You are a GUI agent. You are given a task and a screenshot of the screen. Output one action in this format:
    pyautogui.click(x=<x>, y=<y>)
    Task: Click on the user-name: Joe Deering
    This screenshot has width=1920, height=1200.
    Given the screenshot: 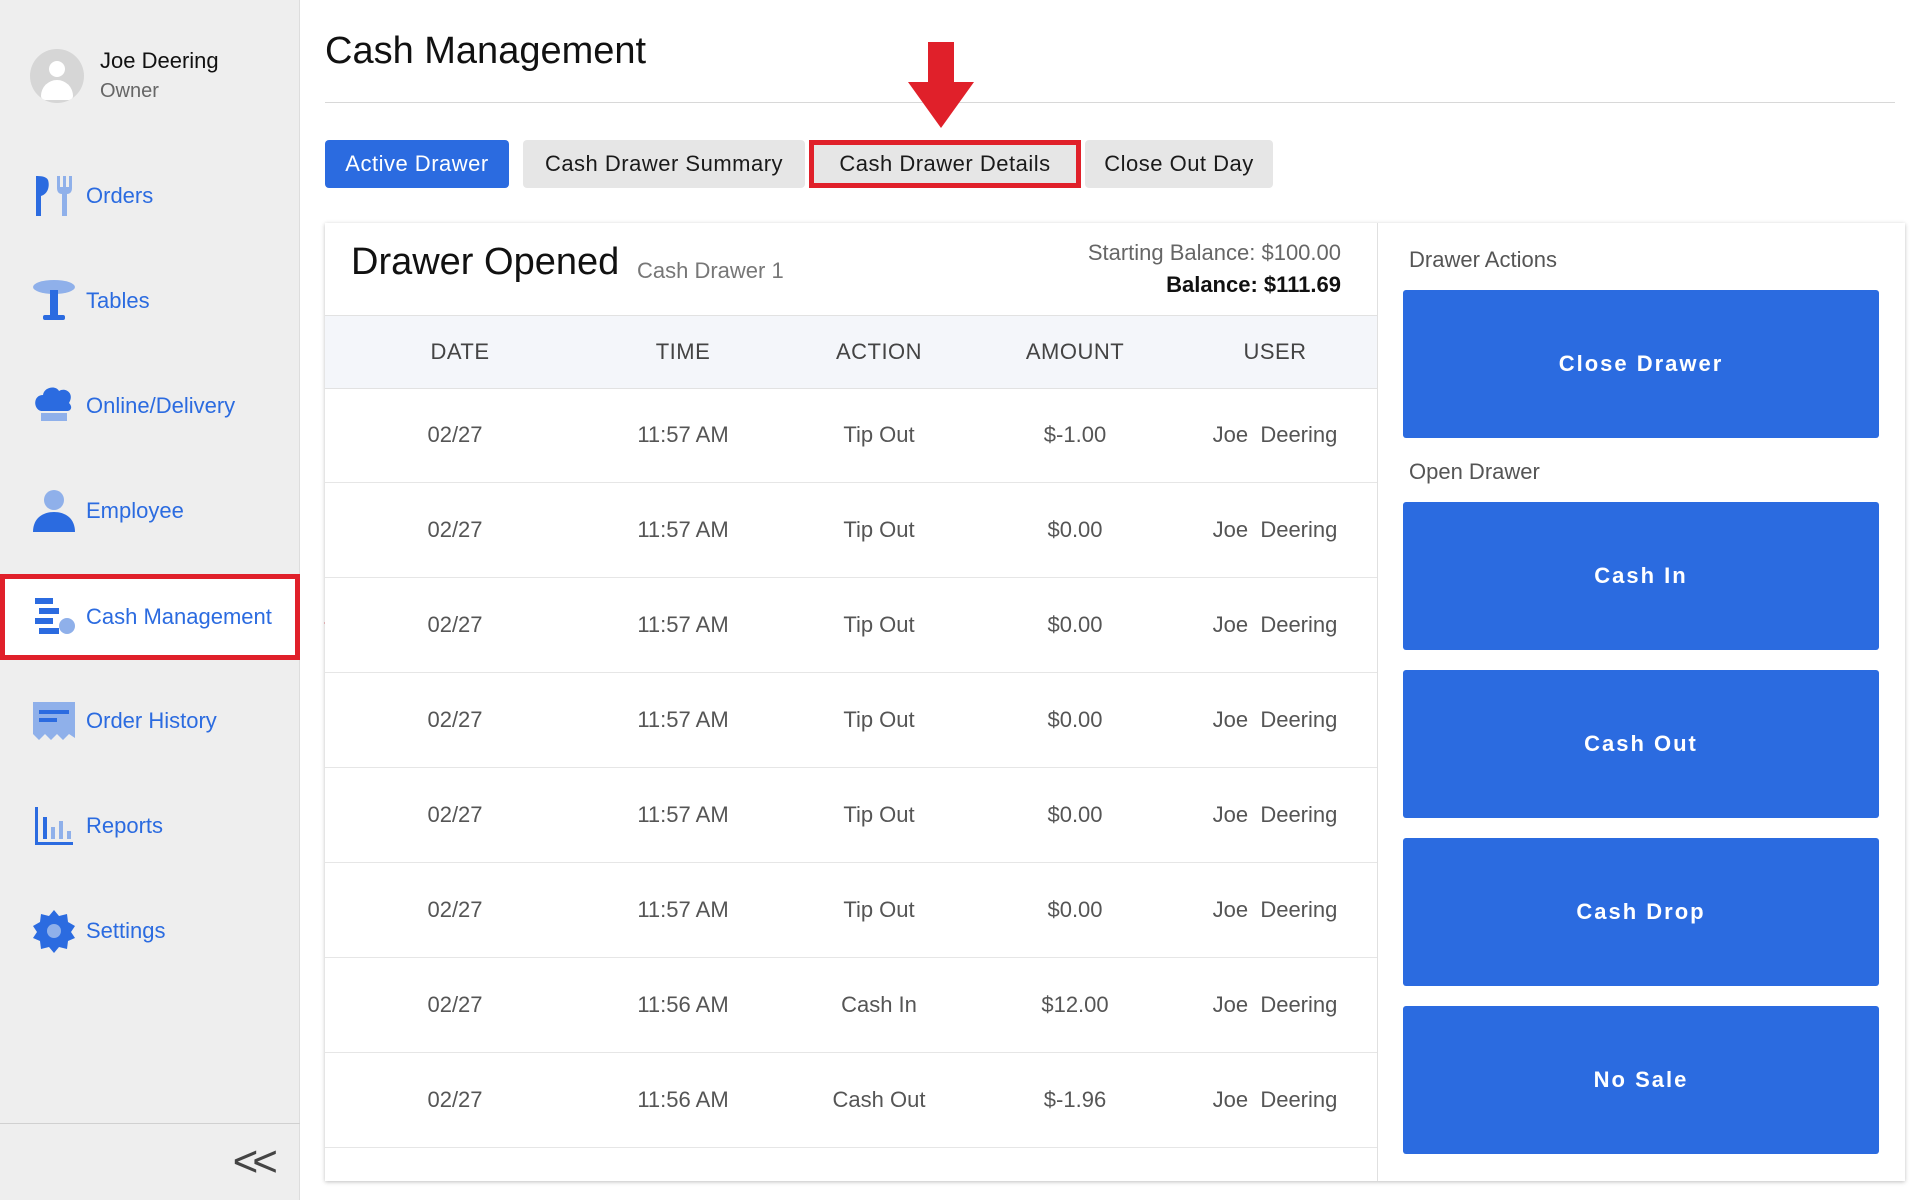 What is the action you would take?
    pyautogui.click(x=159, y=60)
    